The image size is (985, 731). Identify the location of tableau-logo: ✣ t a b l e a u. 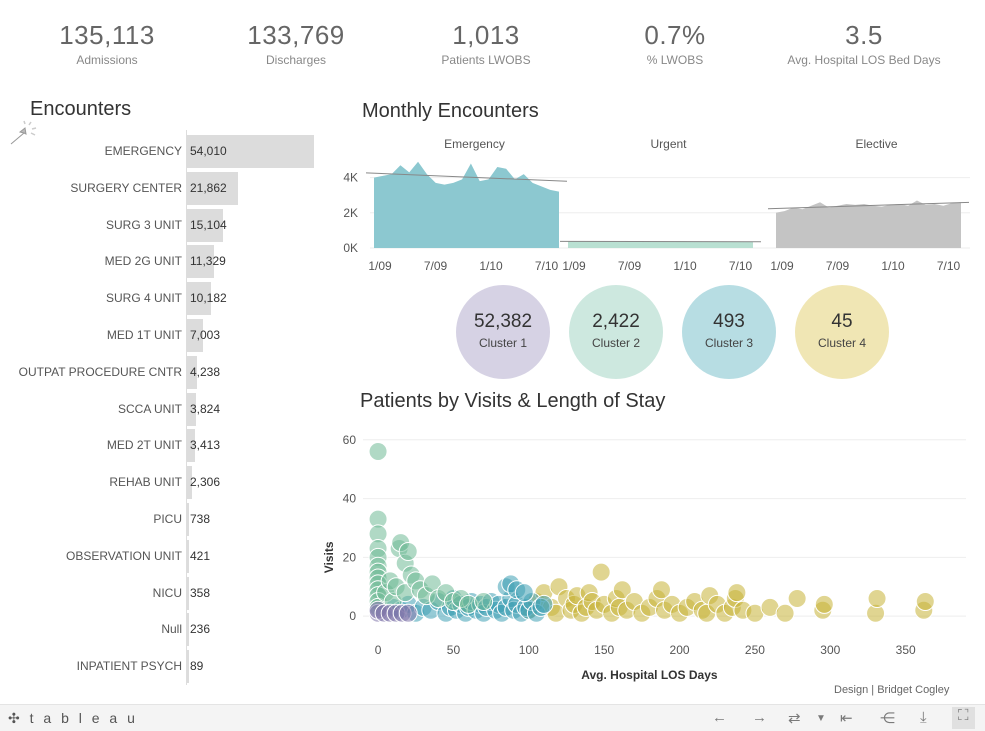
(73, 718).